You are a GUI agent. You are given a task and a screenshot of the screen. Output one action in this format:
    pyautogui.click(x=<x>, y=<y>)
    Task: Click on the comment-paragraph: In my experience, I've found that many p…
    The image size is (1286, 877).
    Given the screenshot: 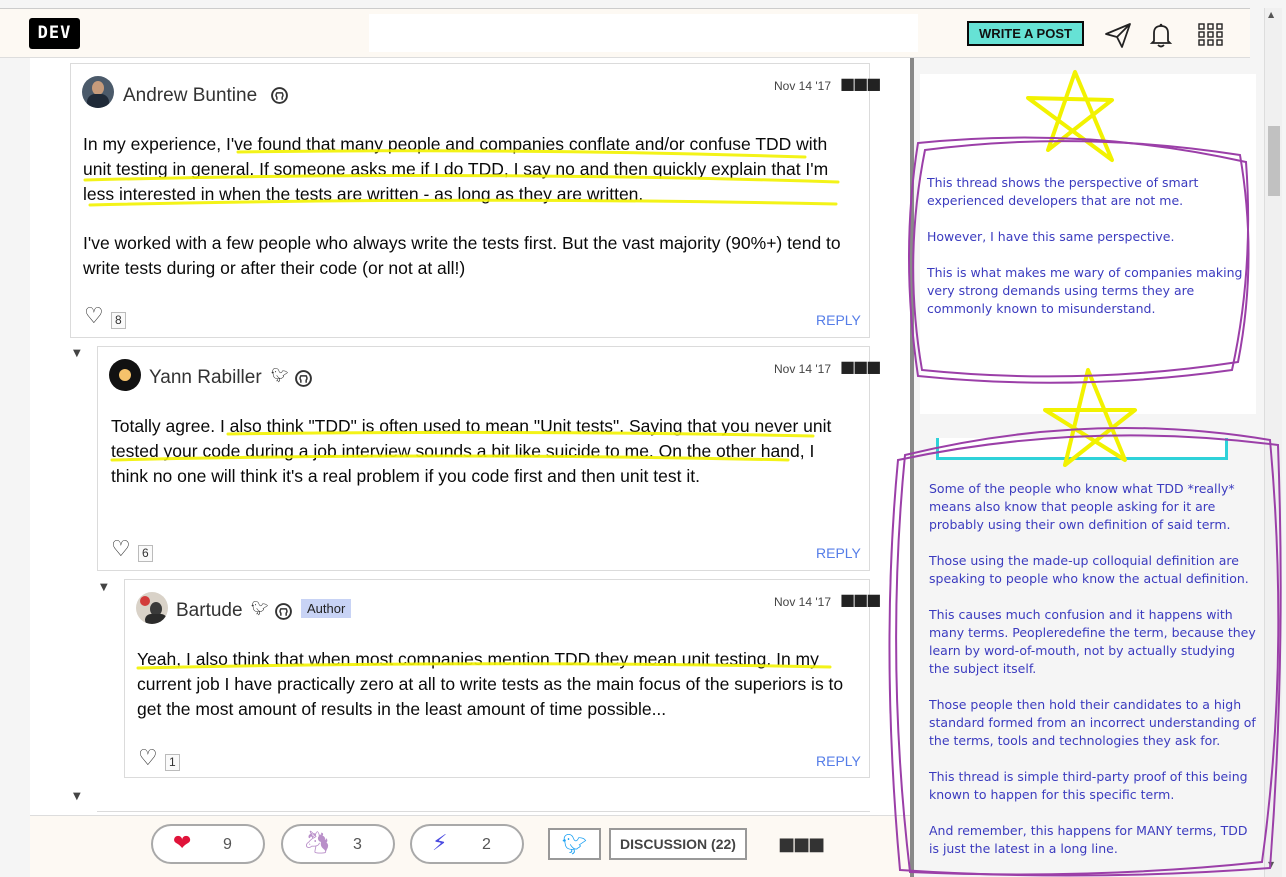 What is the action you would take?
    pyautogui.click(x=456, y=169)
    